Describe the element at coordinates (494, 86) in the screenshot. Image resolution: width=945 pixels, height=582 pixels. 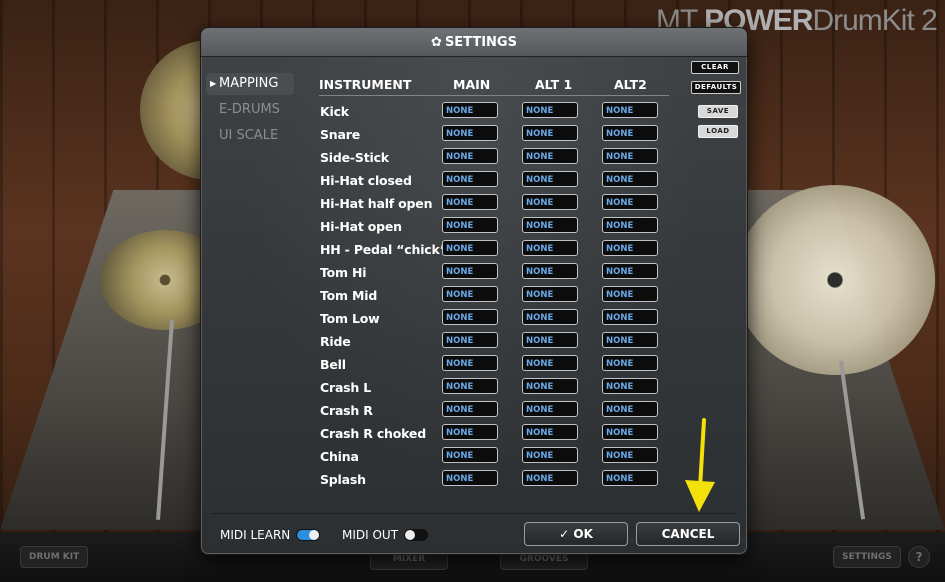
I see `table-header: INSTRUMENT MAIN ALT 1 ALT2` at that location.